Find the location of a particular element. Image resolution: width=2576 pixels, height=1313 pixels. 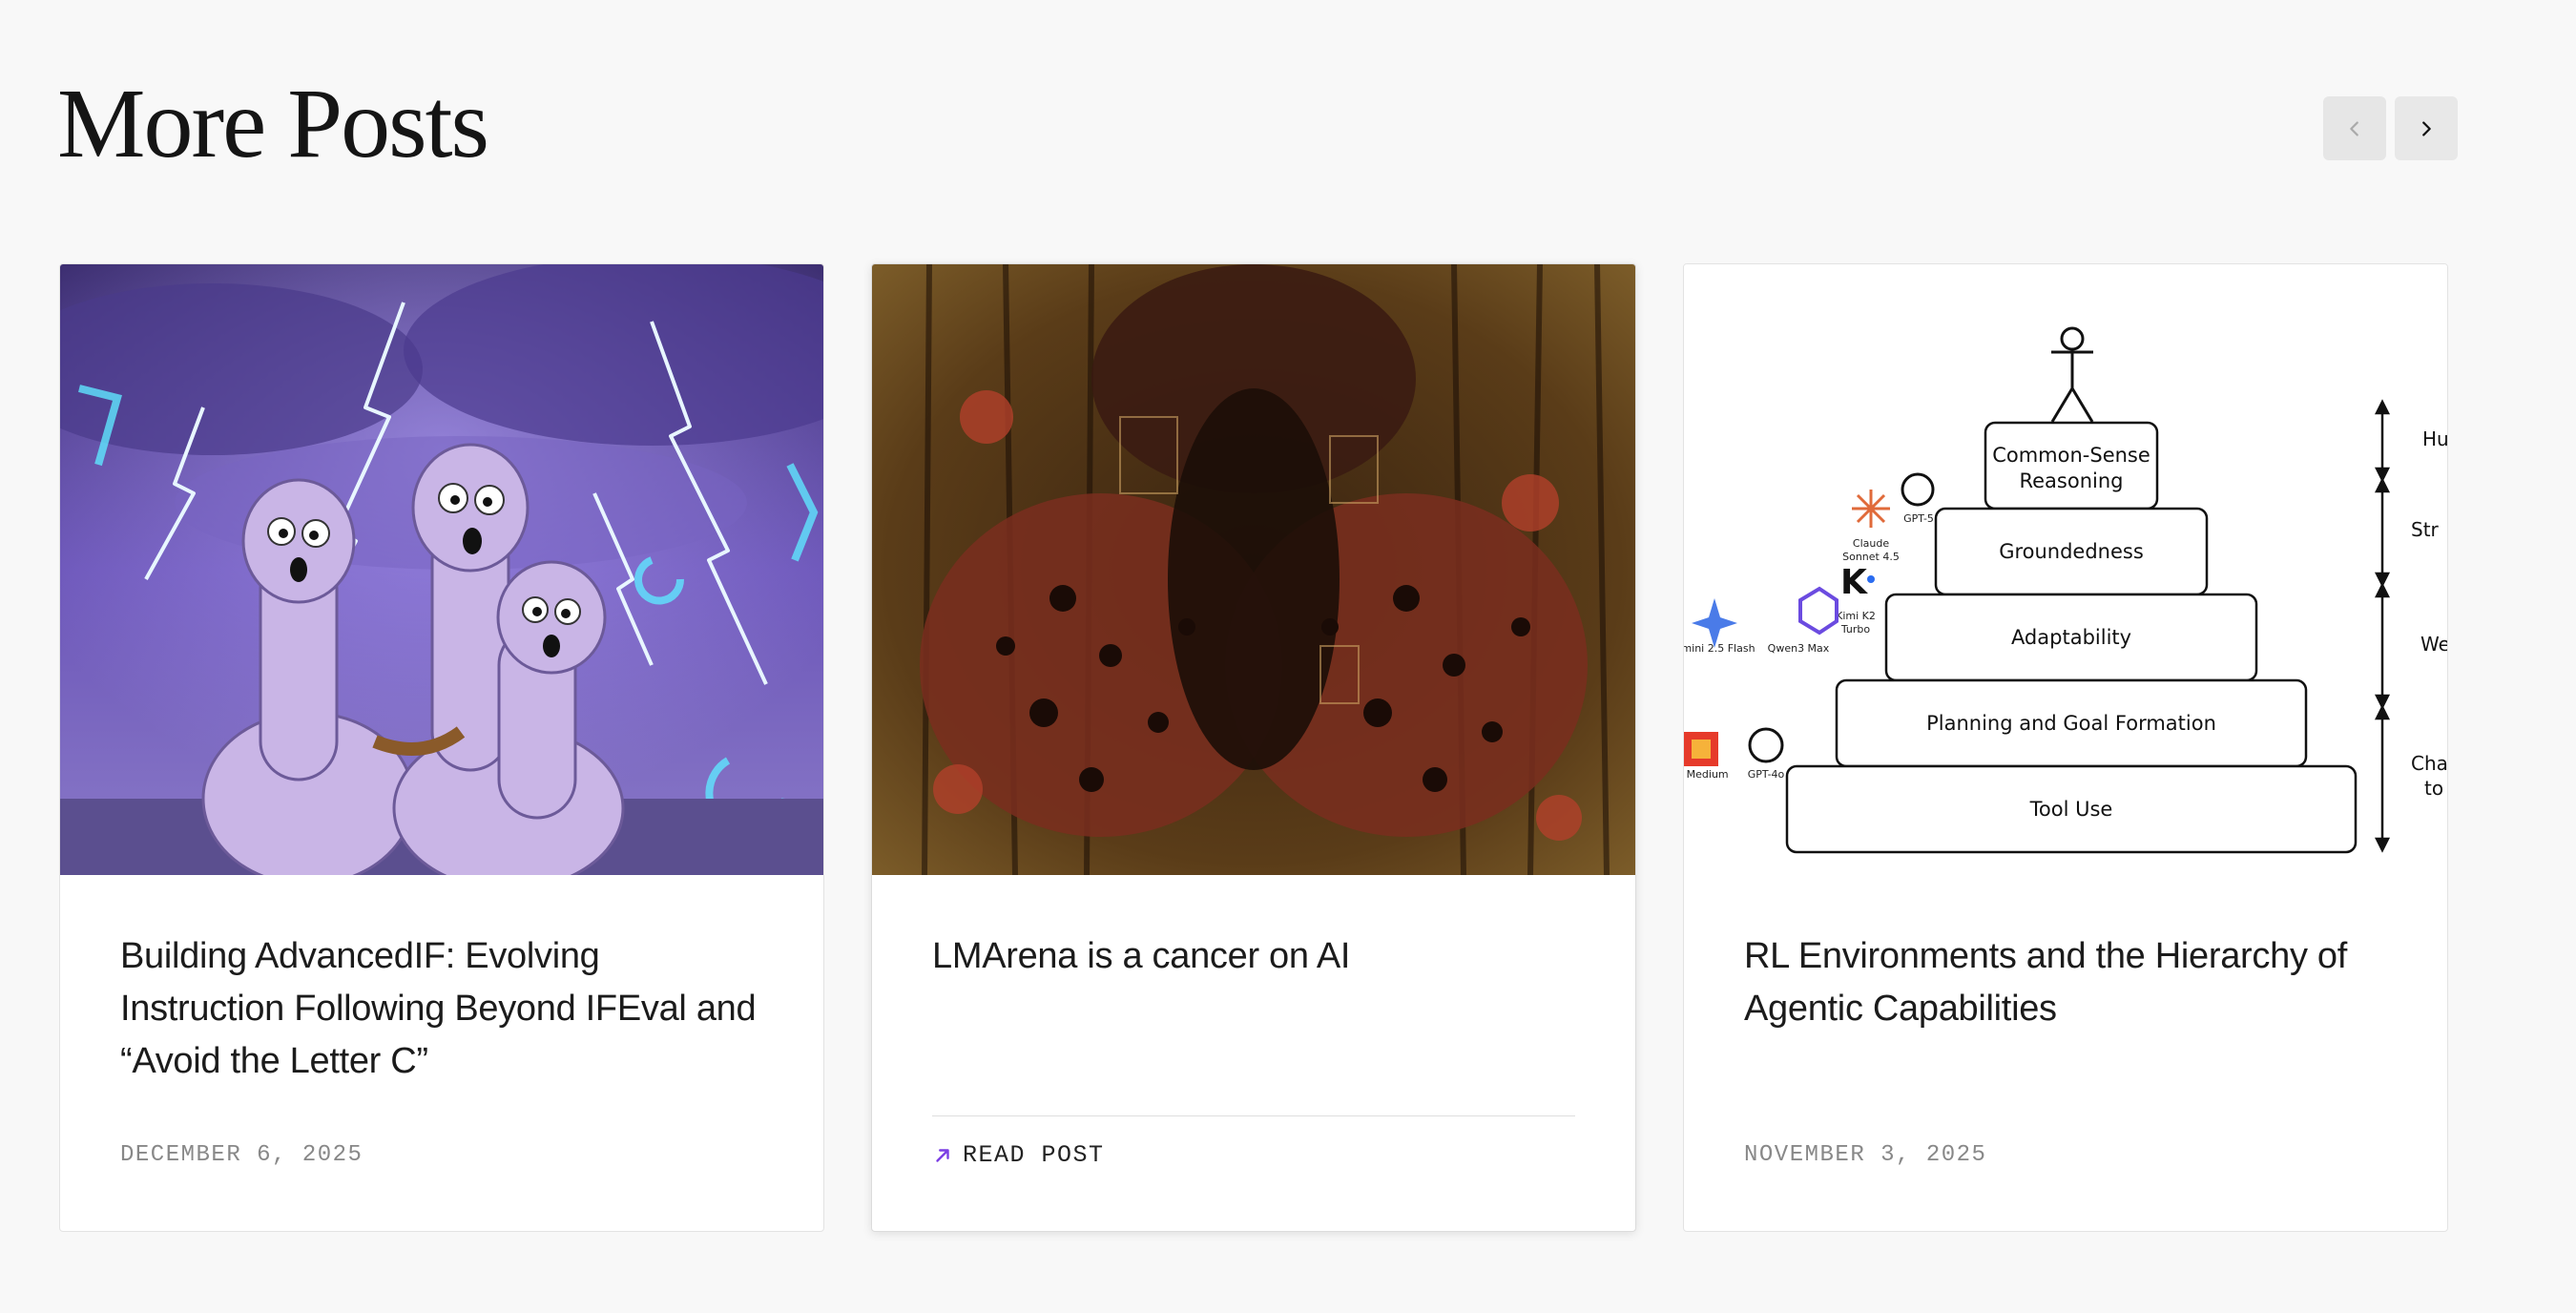

chevron-left-icon is located at coordinates (2354, 128).